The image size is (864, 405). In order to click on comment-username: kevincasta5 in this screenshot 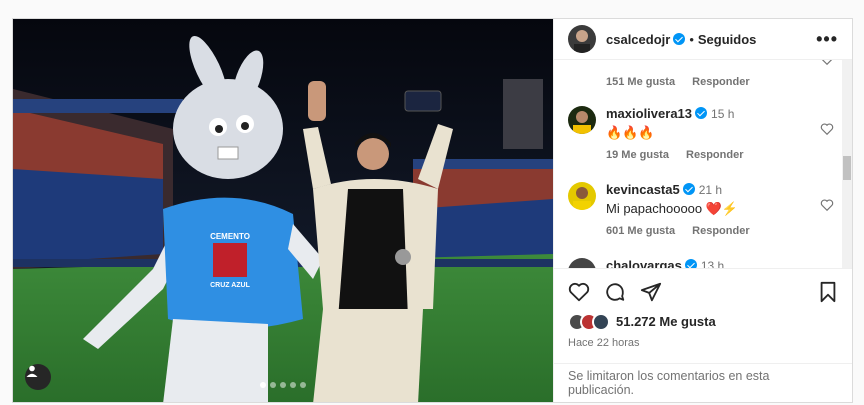, I will do `click(643, 189)`.